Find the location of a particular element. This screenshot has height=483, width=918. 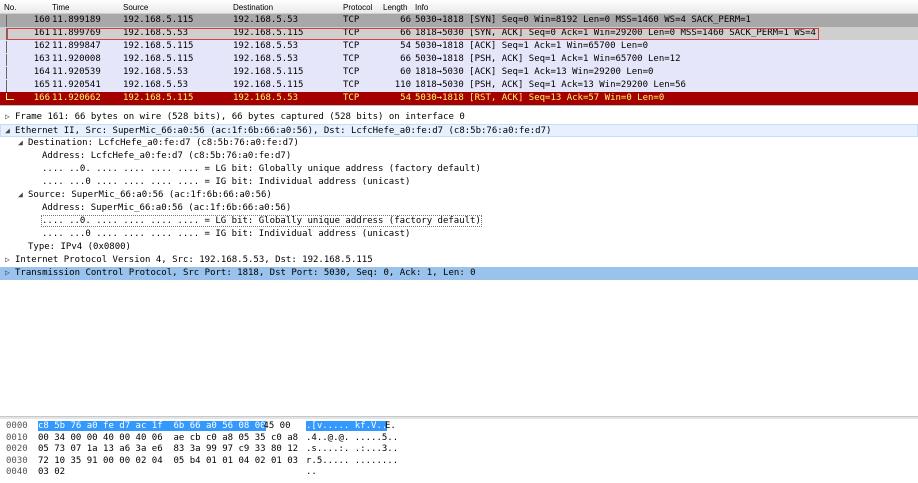

related-packet-marker is located at coordinates (10, 96).